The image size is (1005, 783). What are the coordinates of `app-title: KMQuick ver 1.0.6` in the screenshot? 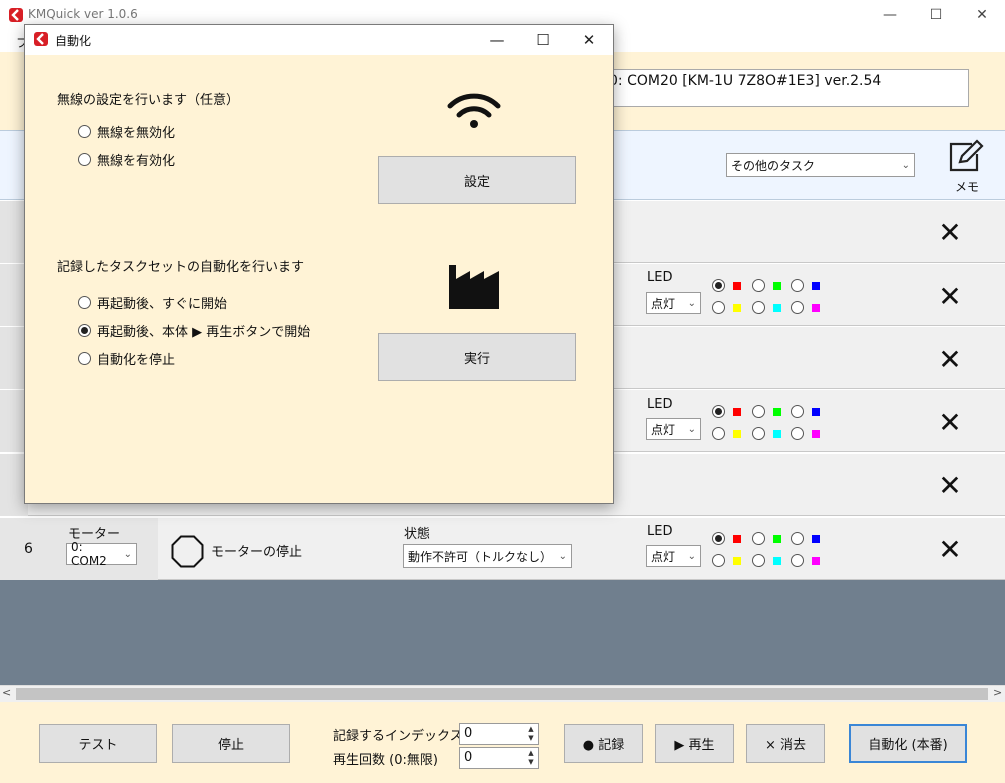 It's located at (83, 14).